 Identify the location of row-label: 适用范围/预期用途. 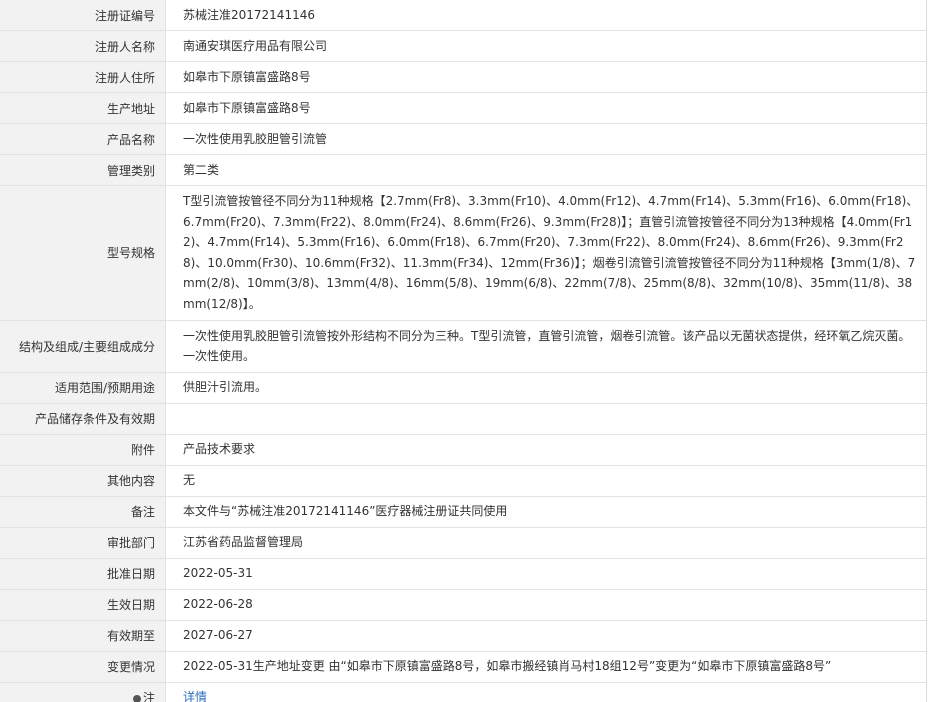
(83, 388).